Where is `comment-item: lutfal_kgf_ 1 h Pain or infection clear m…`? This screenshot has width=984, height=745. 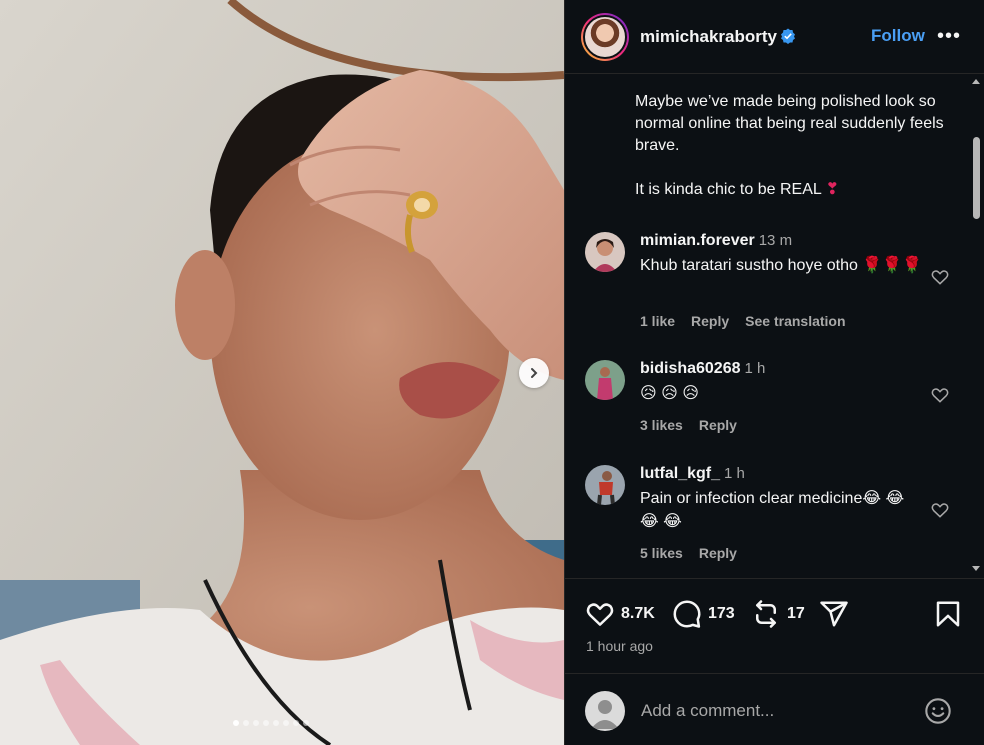
comment-item: lutfal_kgf_ 1 h Pain or infection clear m… is located at coordinates (775, 515).